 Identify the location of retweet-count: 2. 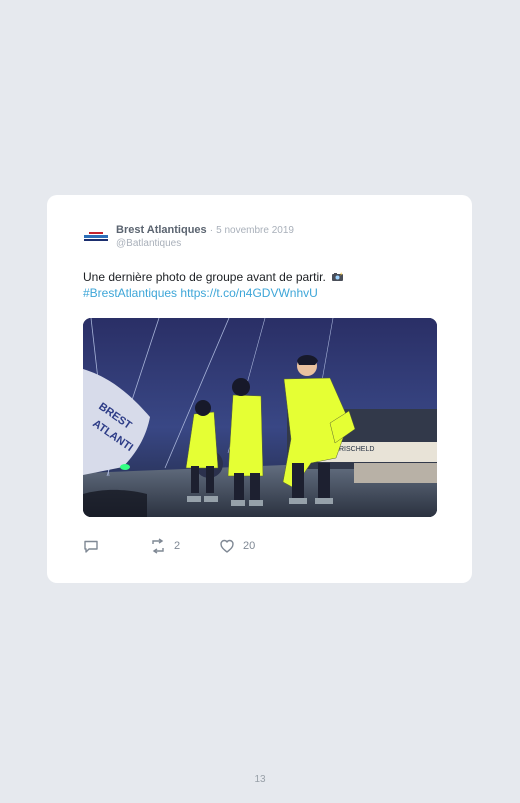
(177, 546).